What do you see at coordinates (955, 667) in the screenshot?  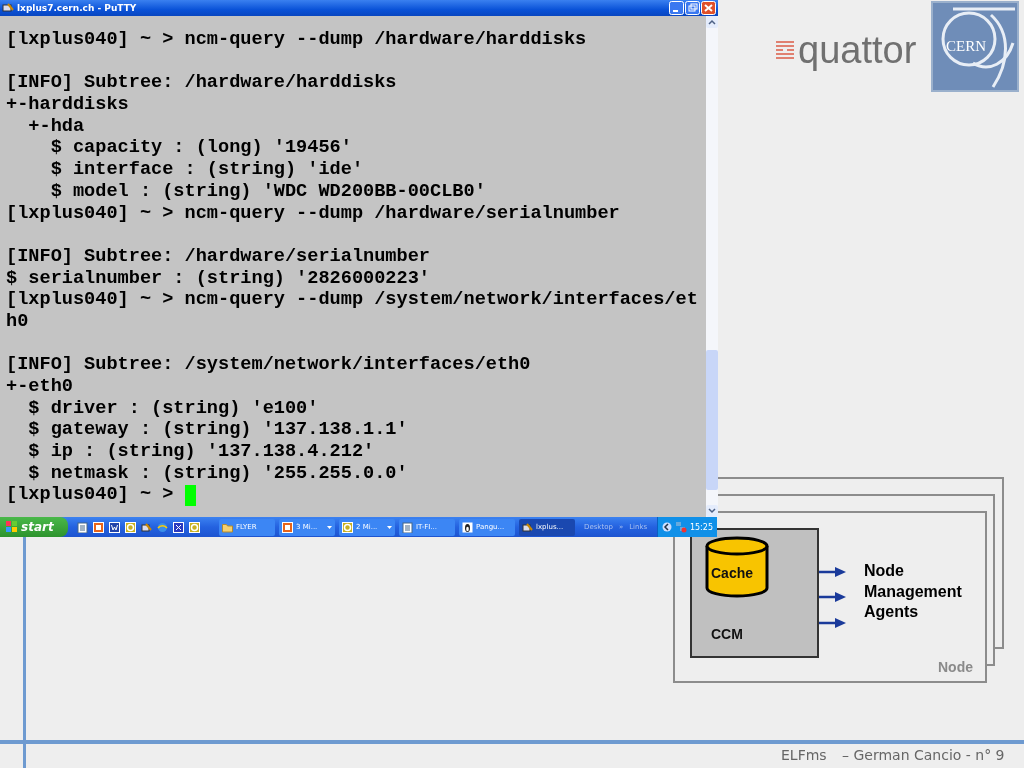 I see `node-label: Node` at bounding box center [955, 667].